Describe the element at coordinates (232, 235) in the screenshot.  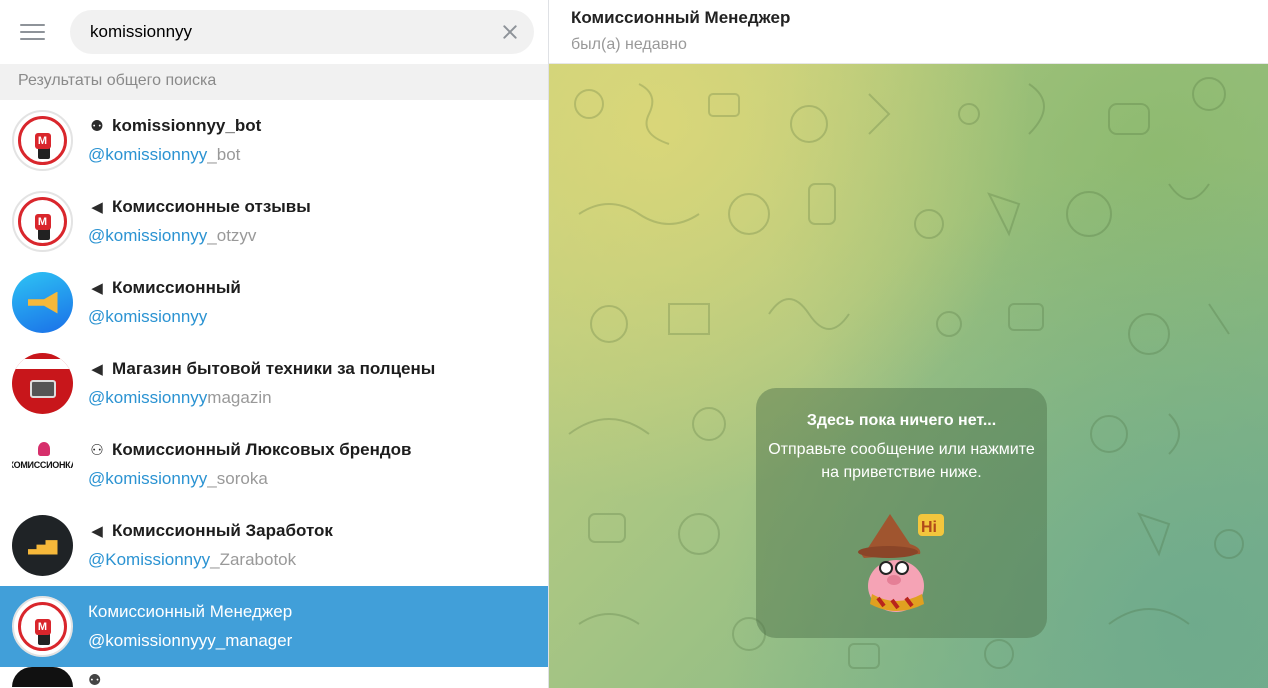
I see `username-rest: _otzyv` at that location.